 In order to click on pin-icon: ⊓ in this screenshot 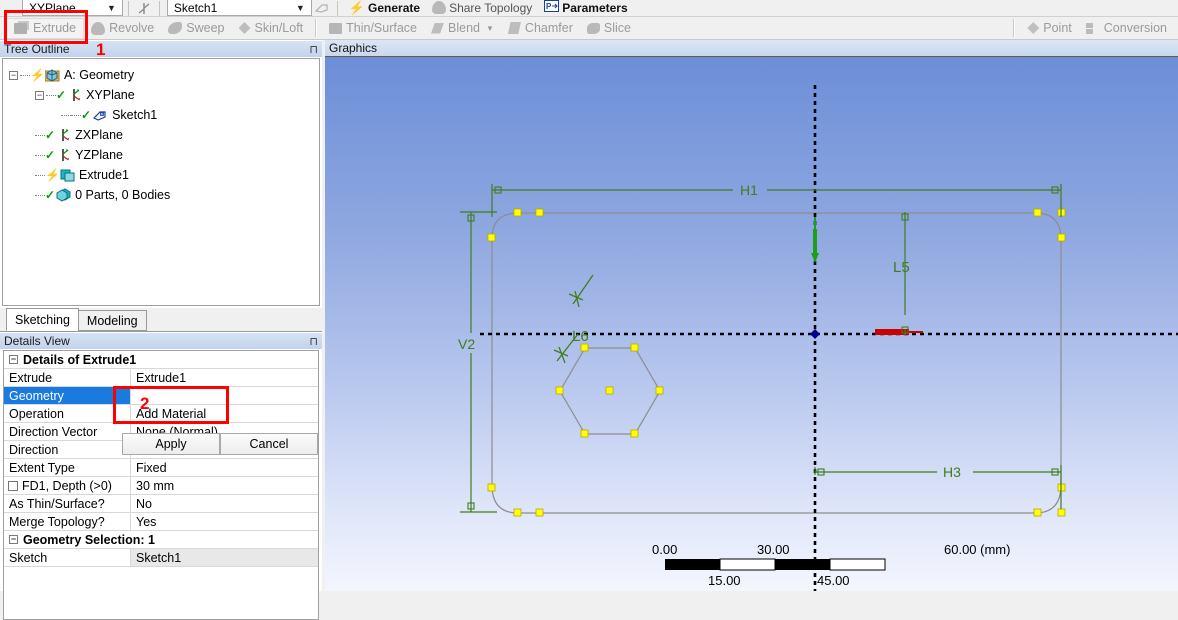, I will do `click(313, 49)`.